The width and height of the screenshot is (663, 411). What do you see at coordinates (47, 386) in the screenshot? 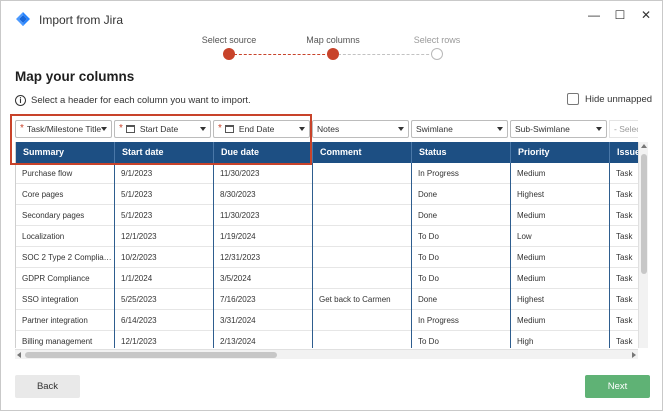
I see `back-button: Back` at bounding box center [47, 386].